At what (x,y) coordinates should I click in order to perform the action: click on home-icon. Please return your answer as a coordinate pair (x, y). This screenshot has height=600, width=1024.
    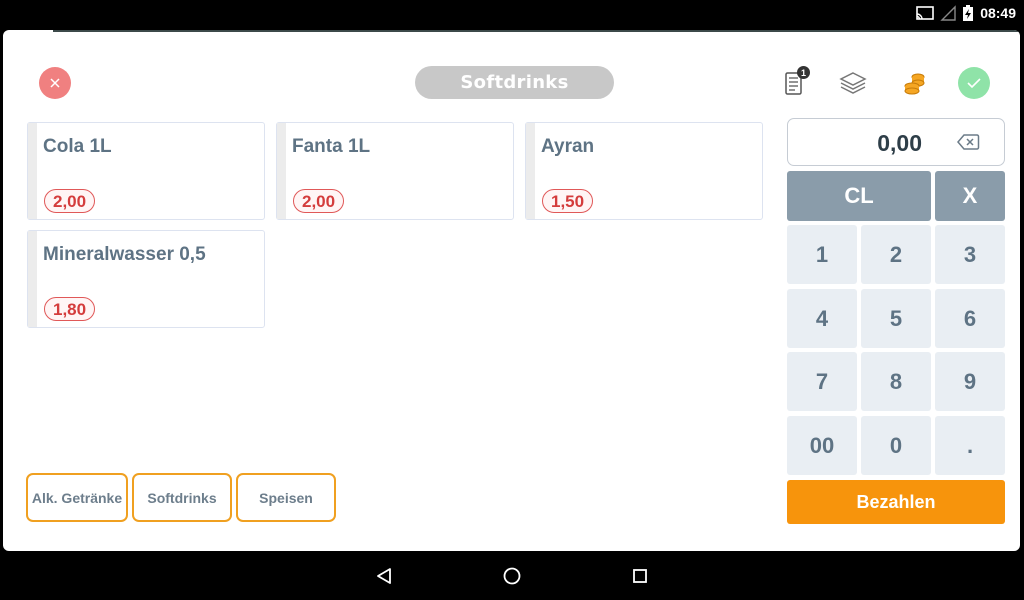
    Looking at the image, I should click on (512, 576).